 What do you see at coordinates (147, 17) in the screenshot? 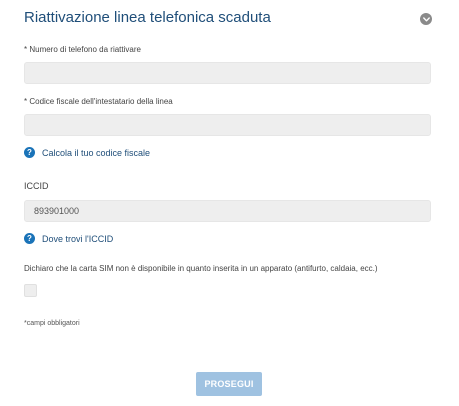
I see `page-title: Riattivazione linea telefonica scaduta` at bounding box center [147, 17].